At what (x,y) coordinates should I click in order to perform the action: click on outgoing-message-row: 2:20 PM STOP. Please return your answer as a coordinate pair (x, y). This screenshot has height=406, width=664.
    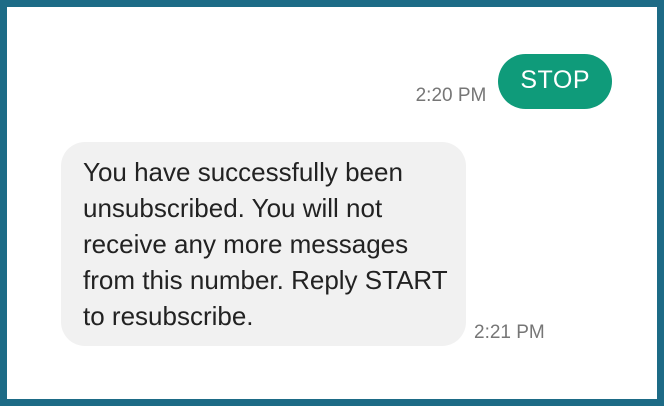
    Looking at the image, I should click on (514, 81).